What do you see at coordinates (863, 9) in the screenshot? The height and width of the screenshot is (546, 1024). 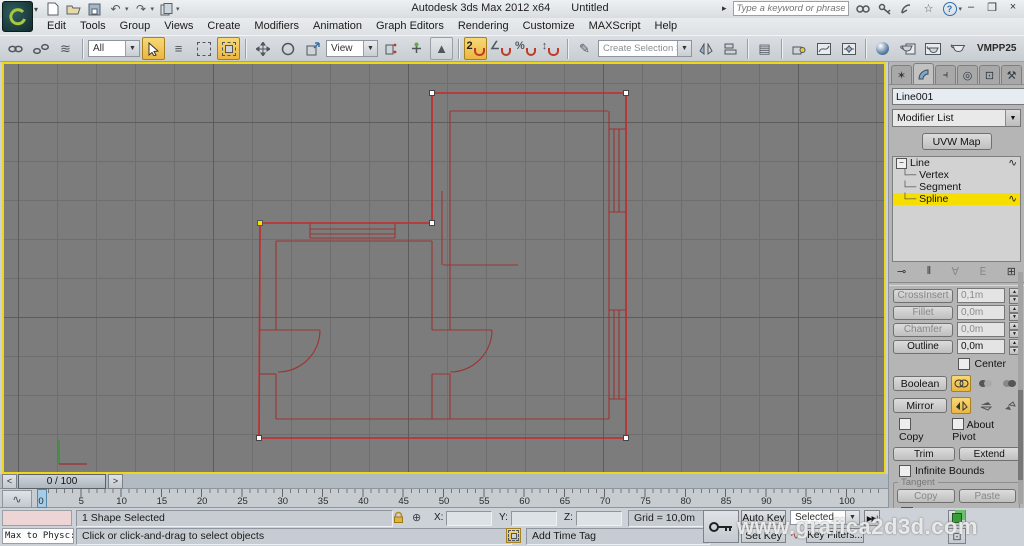 I see `search-binoculars-icon` at bounding box center [863, 9].